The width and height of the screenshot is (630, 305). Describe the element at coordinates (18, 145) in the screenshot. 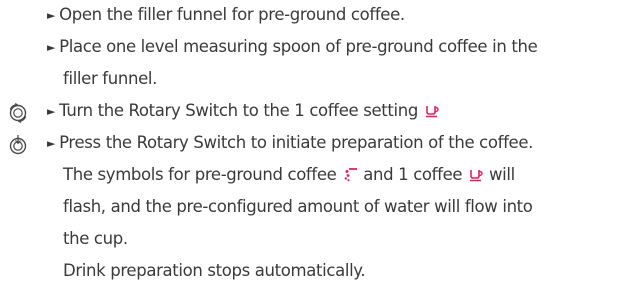

I see `rotary-switch-press-icon` at that location.